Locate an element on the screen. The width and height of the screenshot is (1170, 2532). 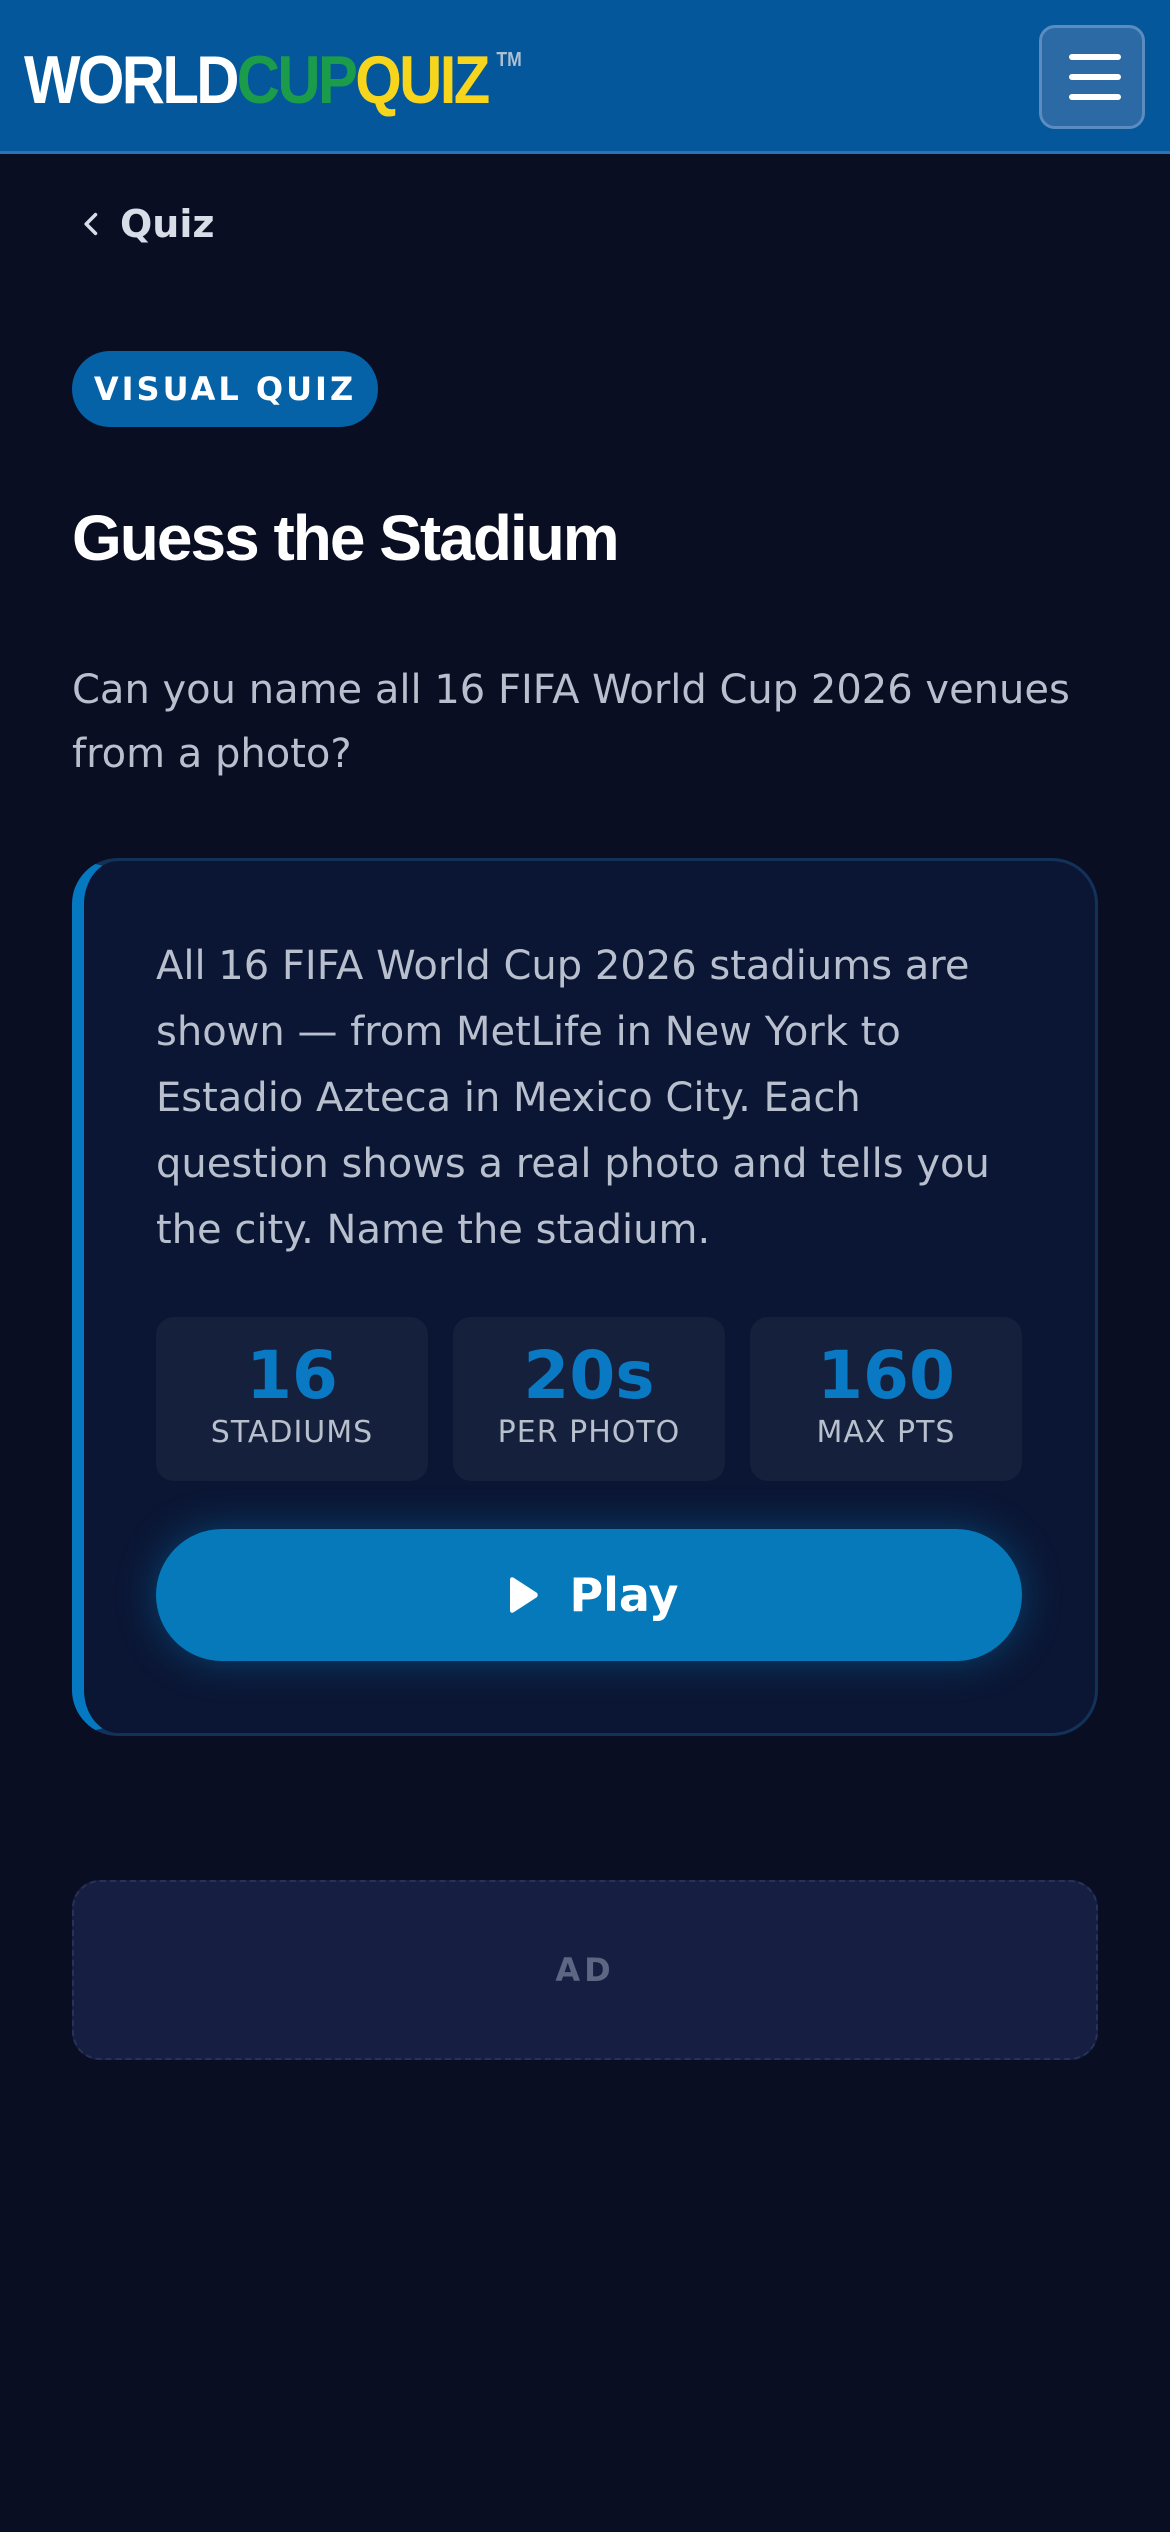
back-link-label: Quiz is located at coordinates (167, 224).